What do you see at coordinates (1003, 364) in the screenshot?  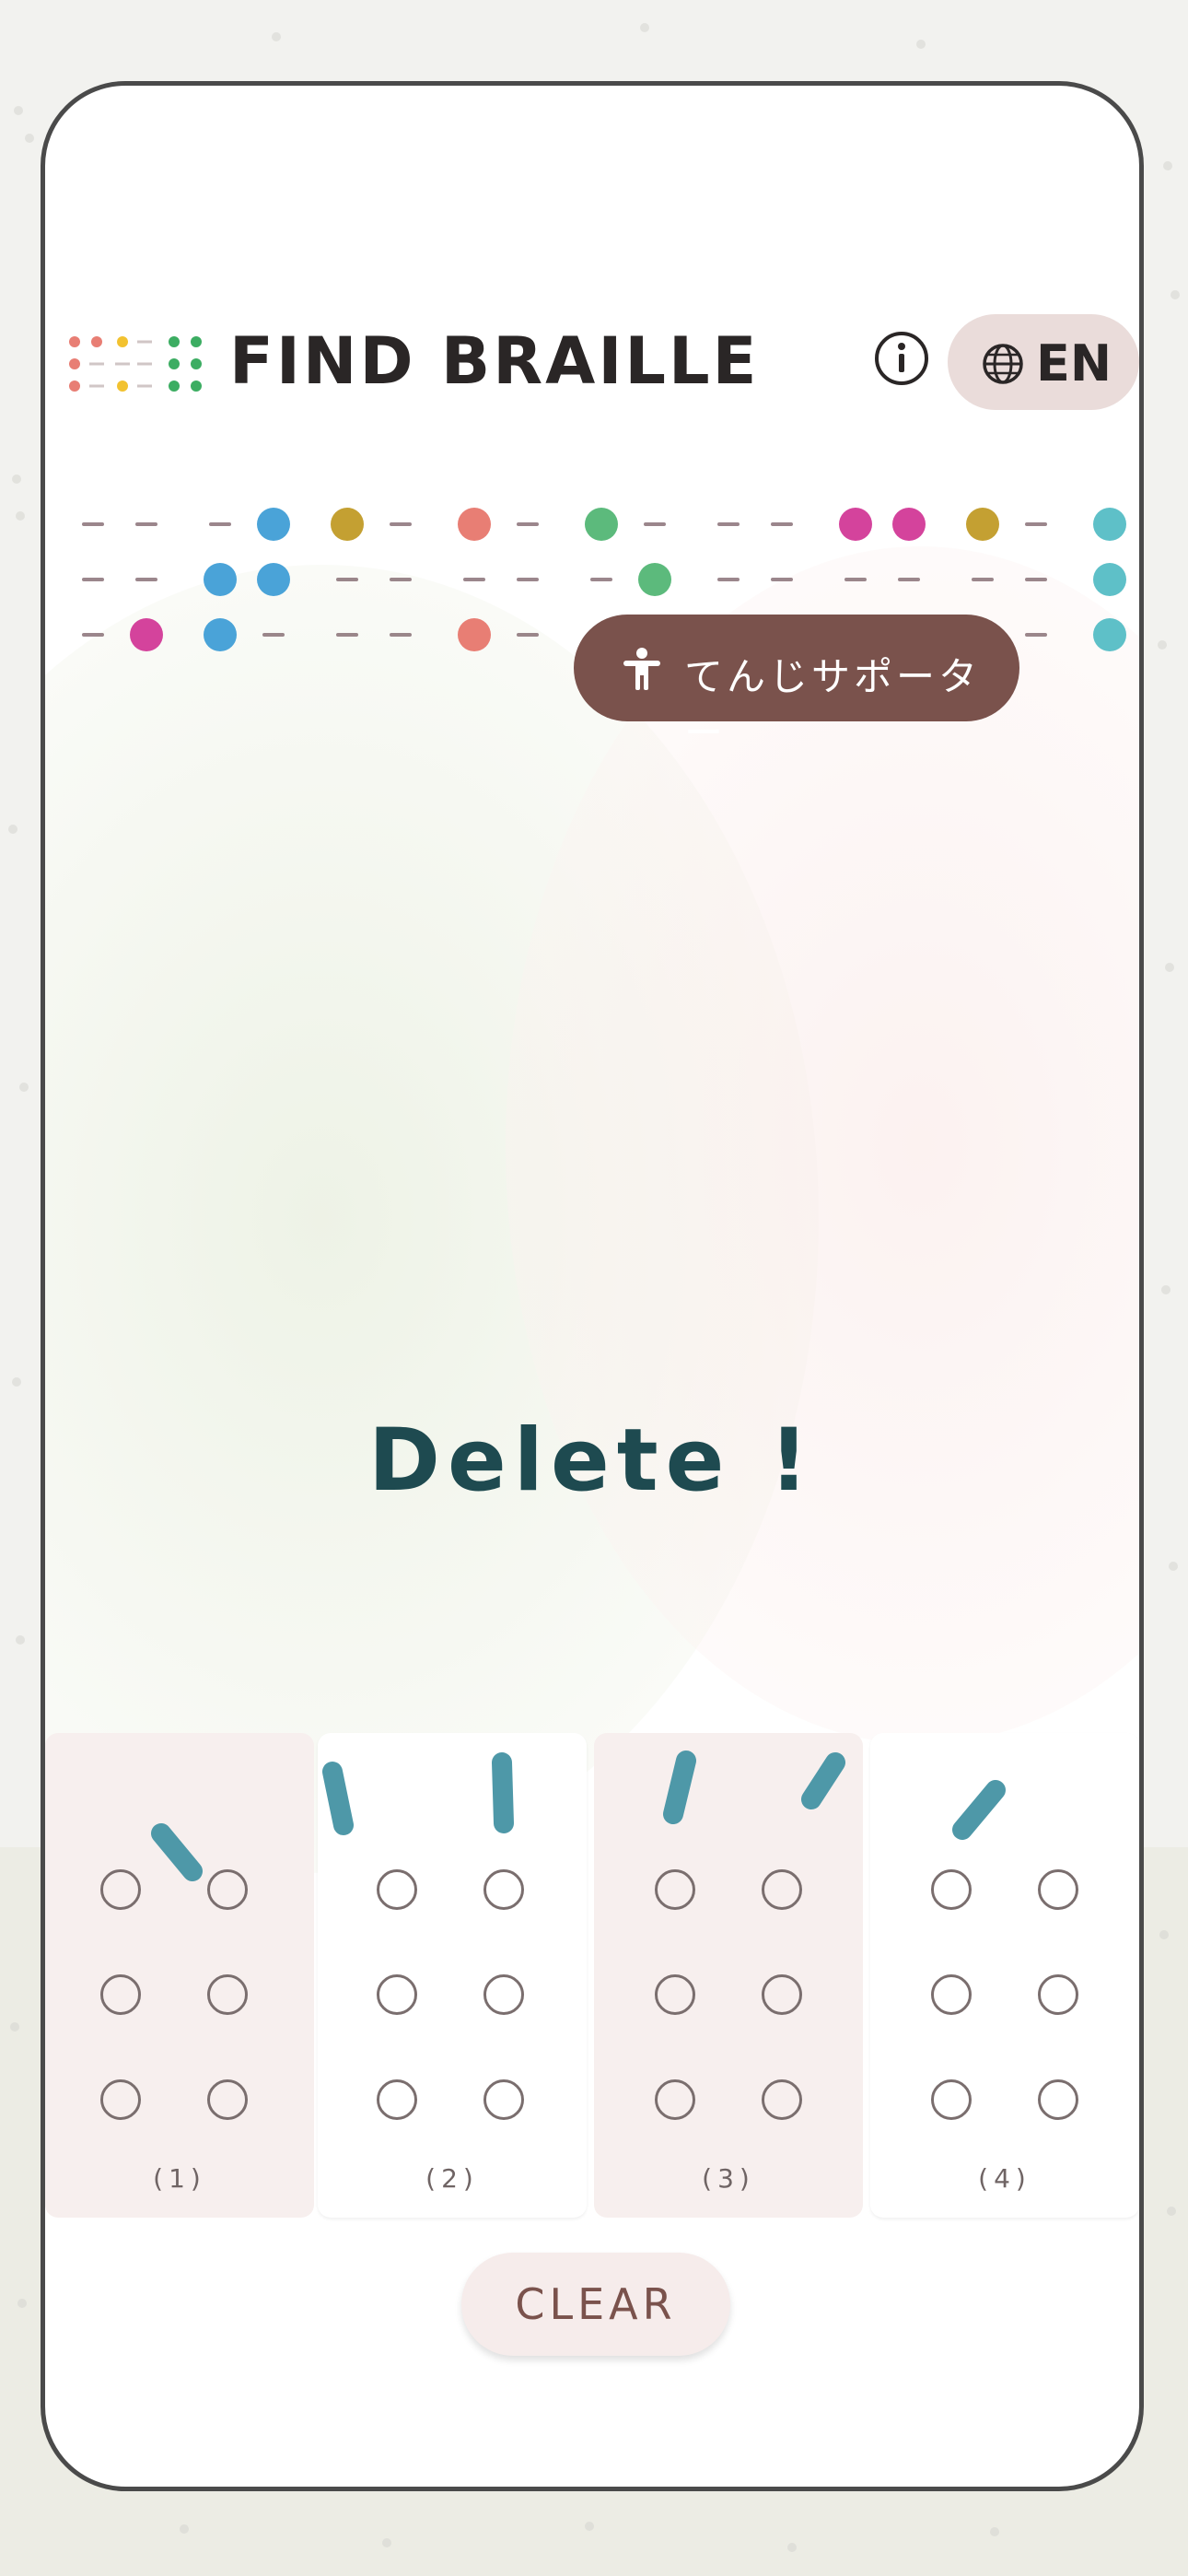 I see `globe-icon` at bounding box center [1003, 364].